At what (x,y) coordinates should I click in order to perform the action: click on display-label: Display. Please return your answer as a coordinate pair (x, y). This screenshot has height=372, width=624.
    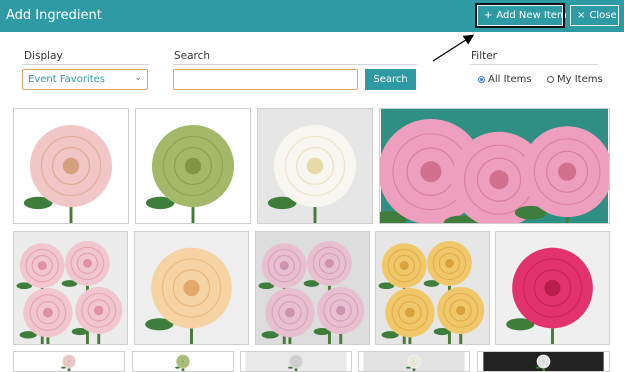
    Looking at the image, I should click on (43, 56).